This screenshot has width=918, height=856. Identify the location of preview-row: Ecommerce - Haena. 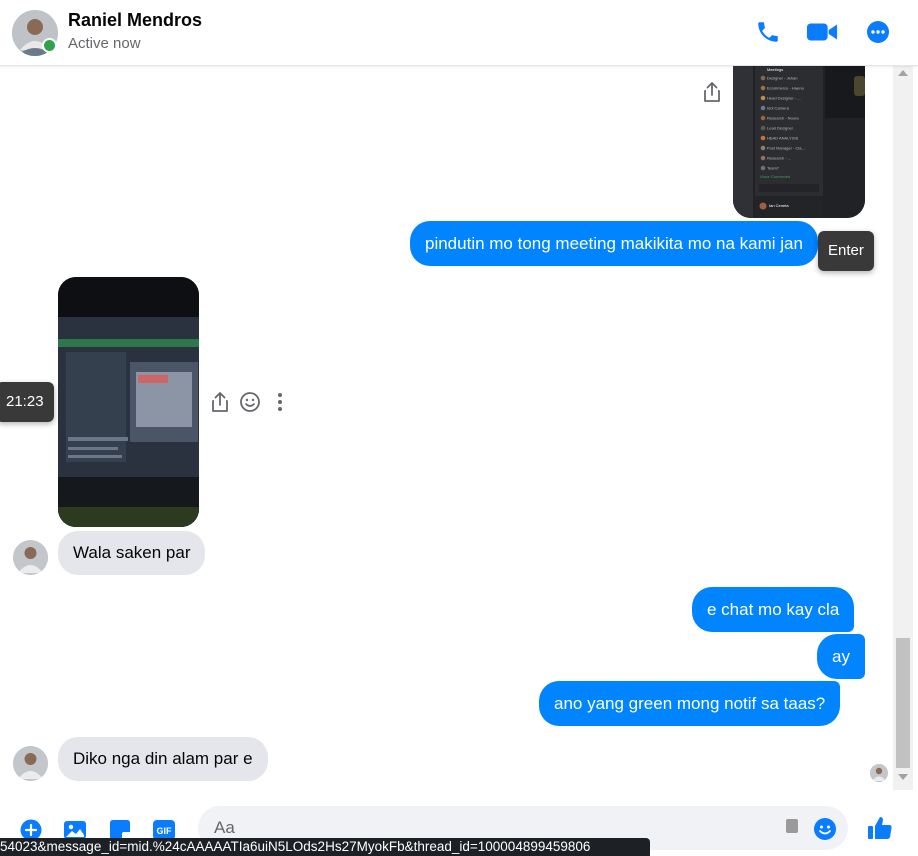
(785, 88).